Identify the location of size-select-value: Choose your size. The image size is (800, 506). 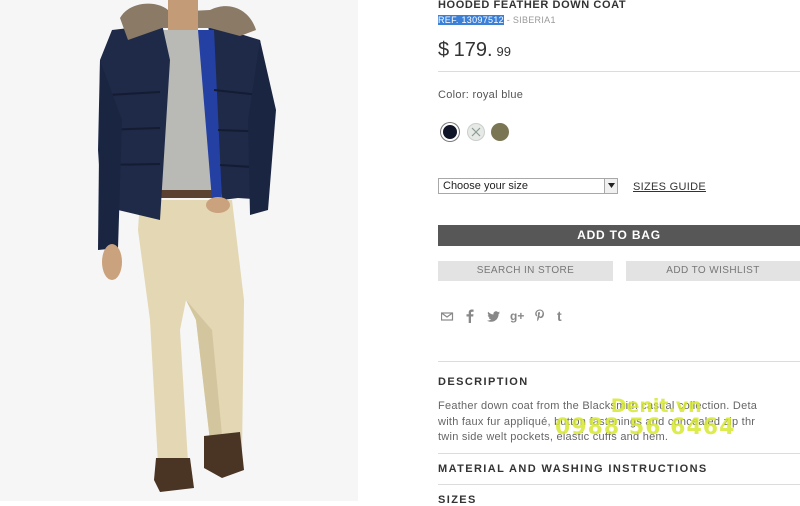
(485, 186).